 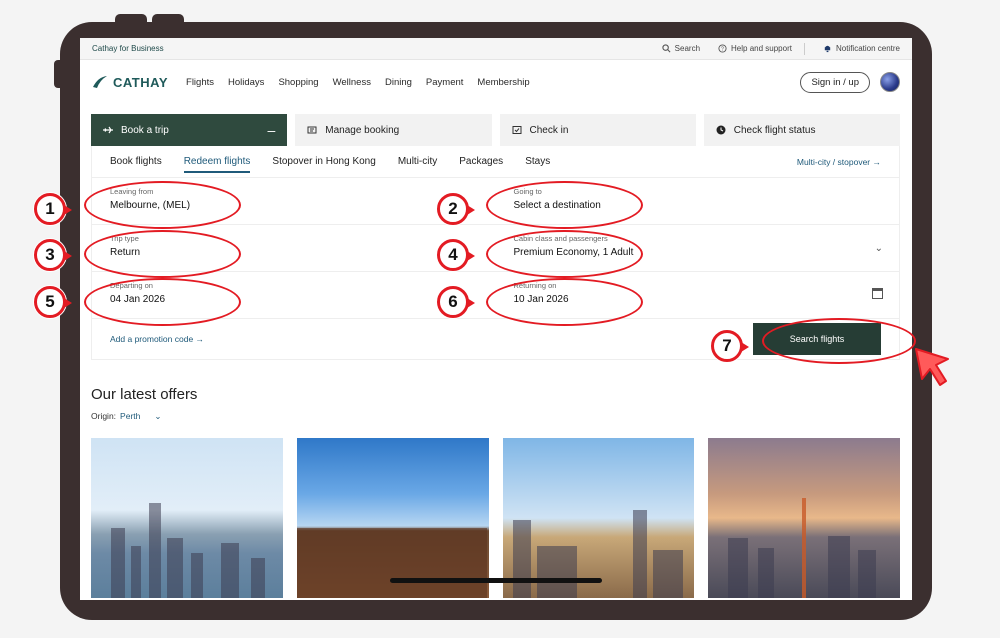 I want to click on cathay-logo: CATHAY, so click(x=130, y=82).